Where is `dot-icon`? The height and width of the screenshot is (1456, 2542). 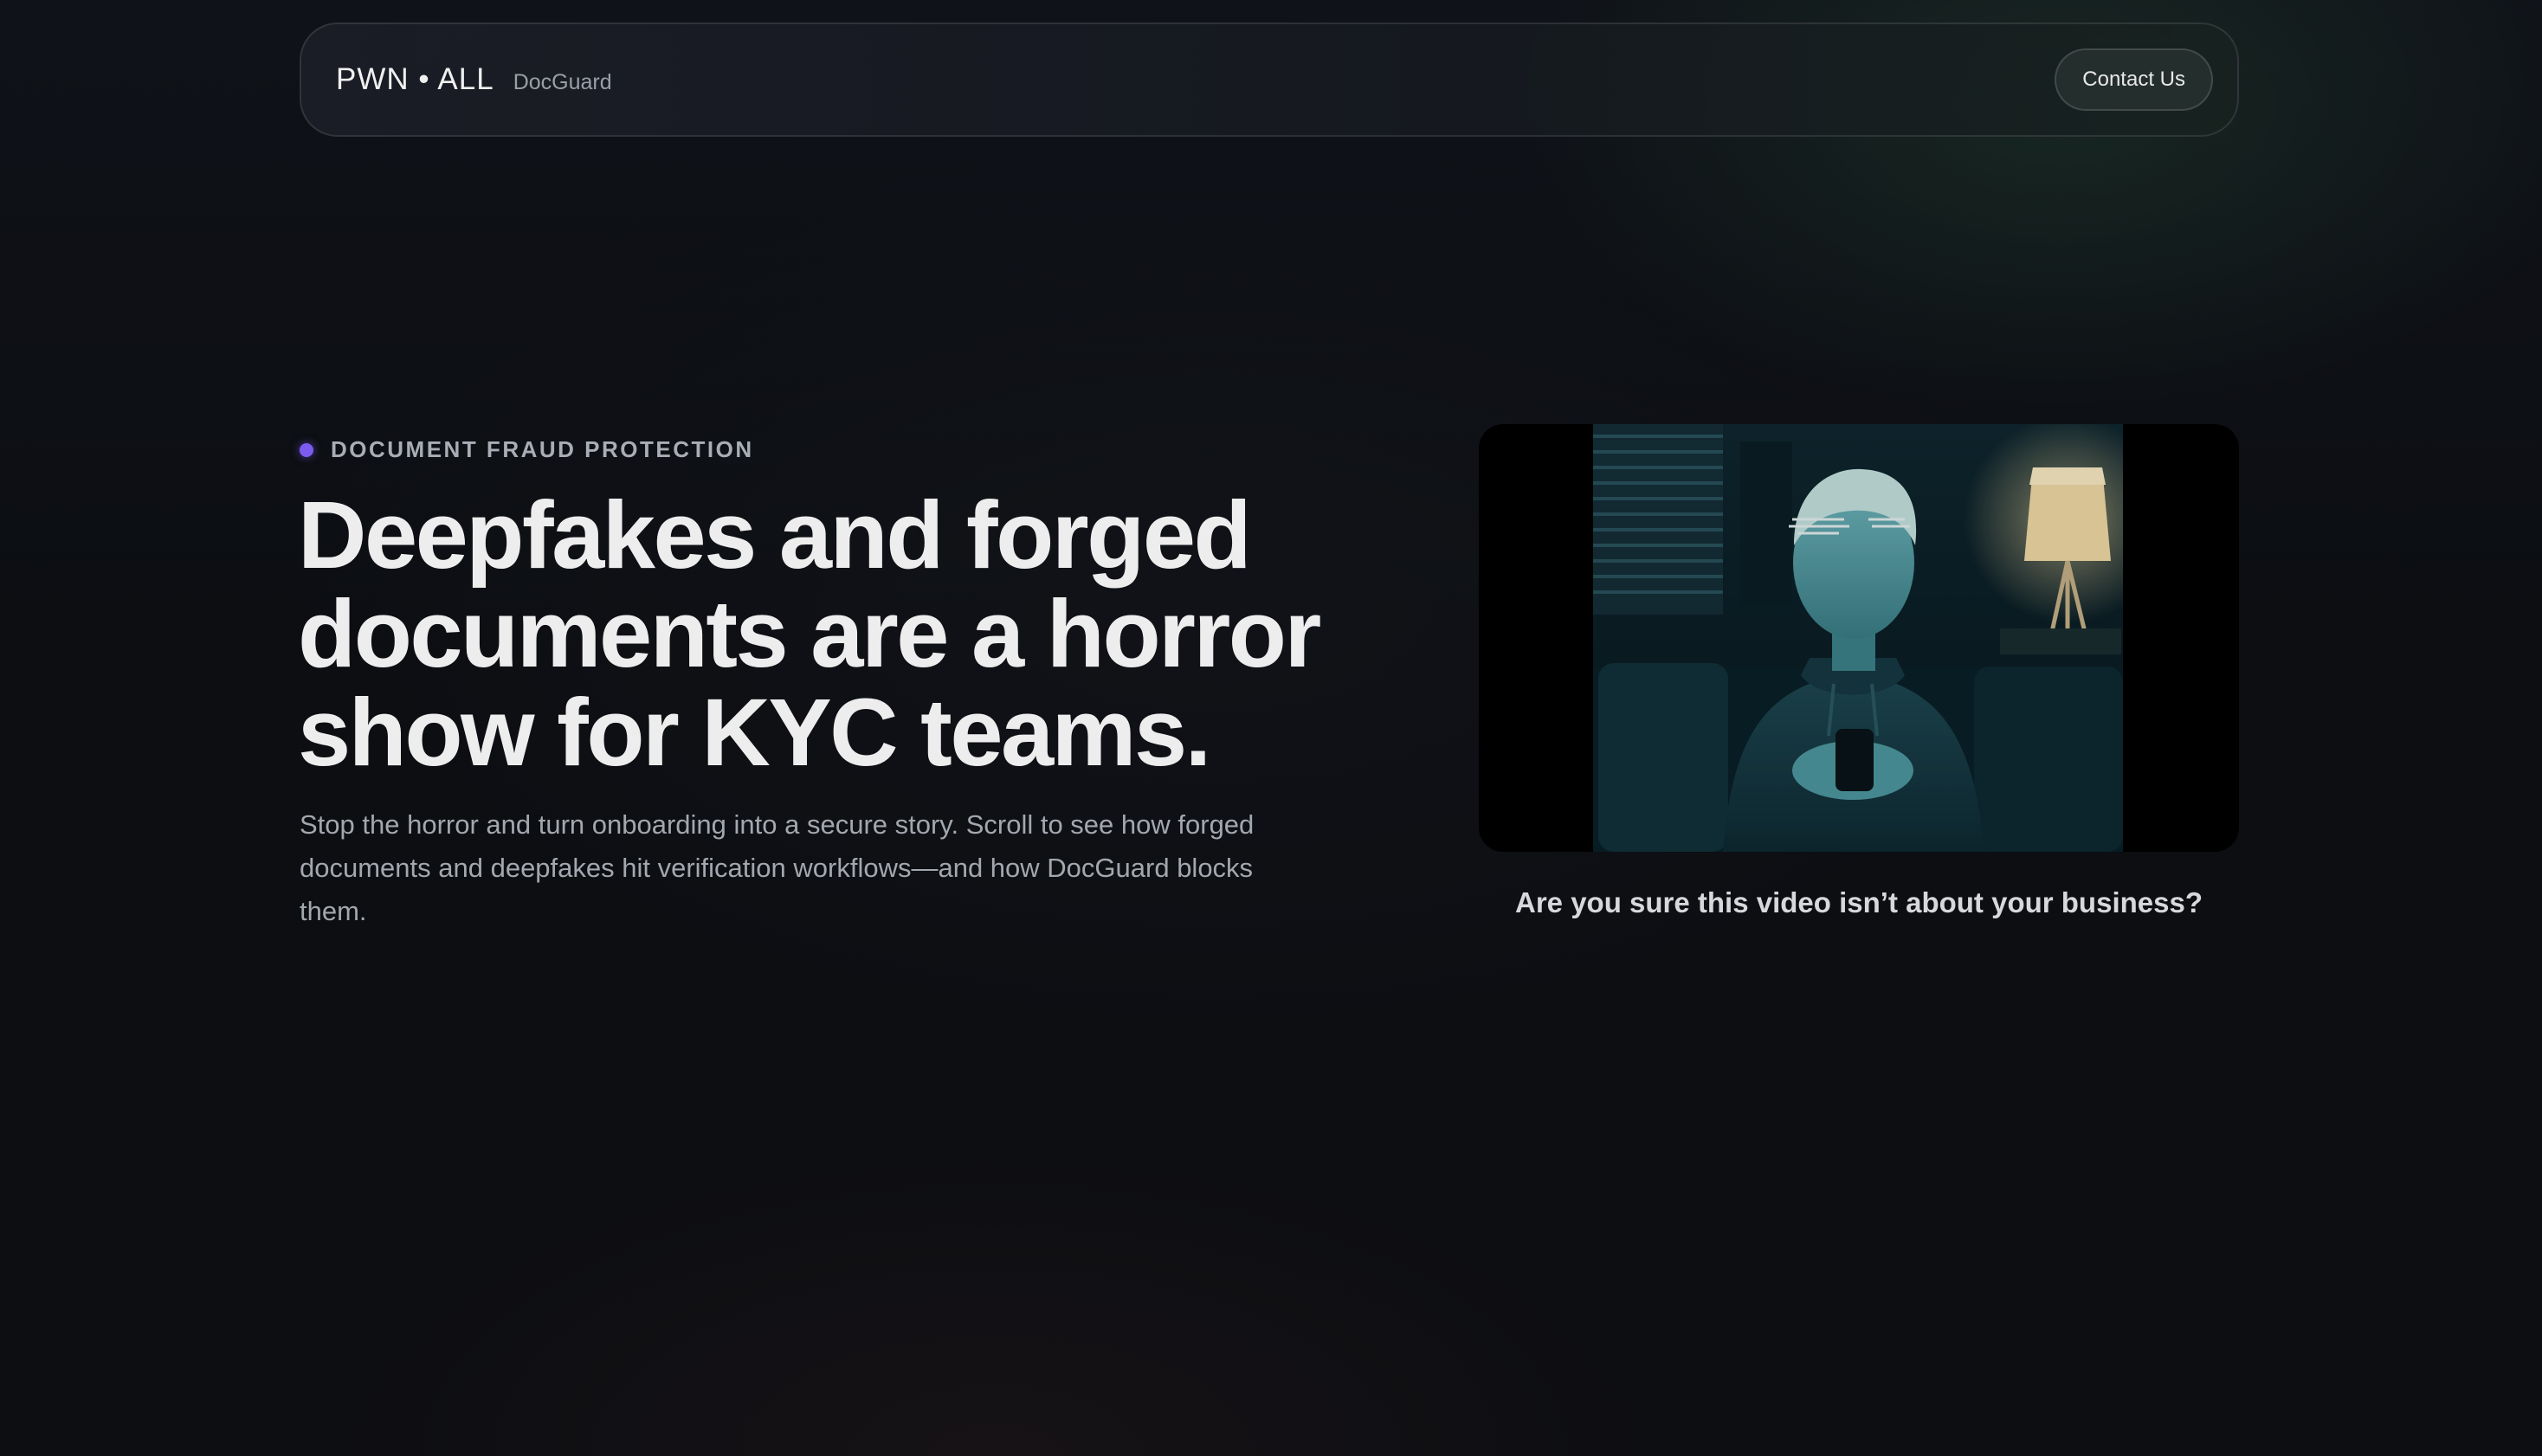 dot-icon is located at coordinates (306, 449).